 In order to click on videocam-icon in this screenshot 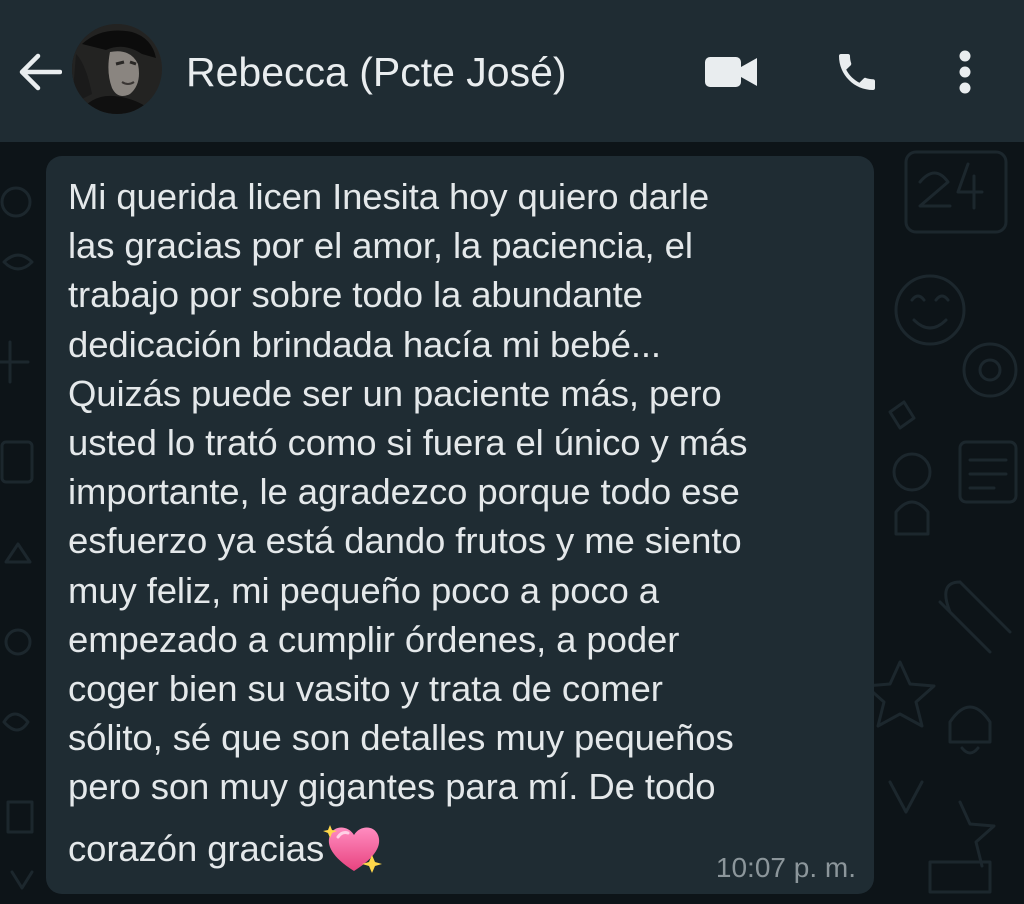, I will do `click(731, 72)`.